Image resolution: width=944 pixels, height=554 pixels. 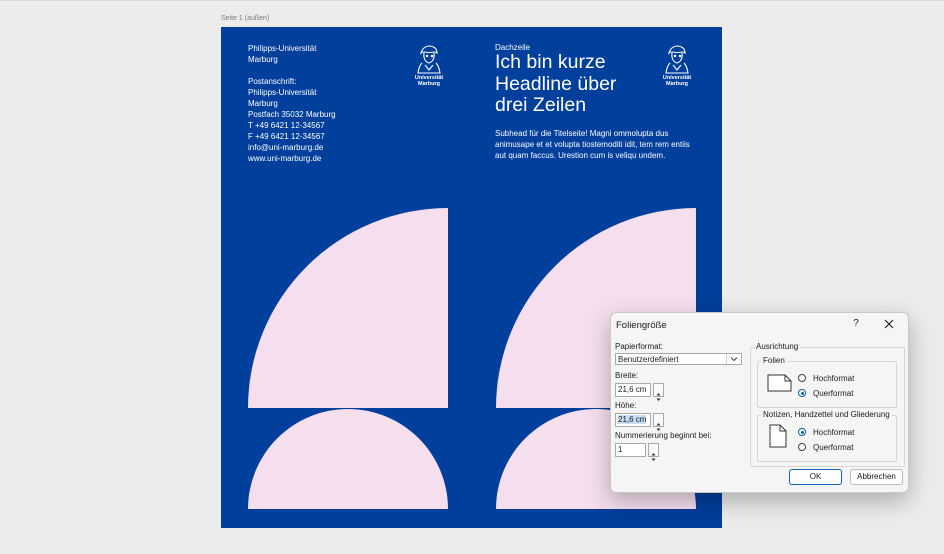 What do you see at coordinates (245, 18) in the screenshot?
I see `page-label: Seite 1 (außen)` at bounding box center [245, 18].